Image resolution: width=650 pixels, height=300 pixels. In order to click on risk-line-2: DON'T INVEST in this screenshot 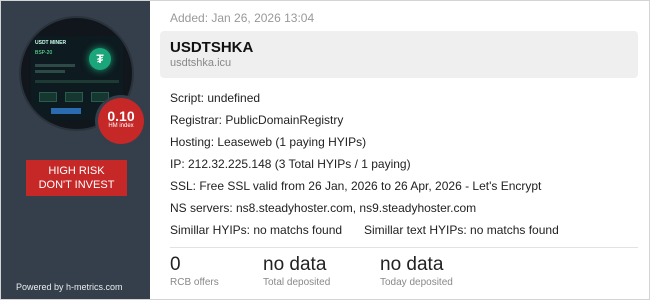, I will do `click(76, 185)`.